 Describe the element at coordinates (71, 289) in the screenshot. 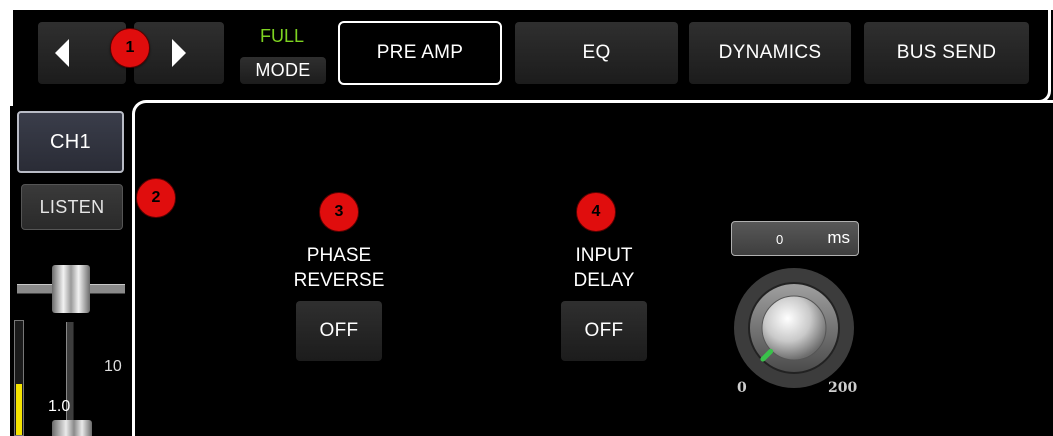

I see `fader-knob` at that location.